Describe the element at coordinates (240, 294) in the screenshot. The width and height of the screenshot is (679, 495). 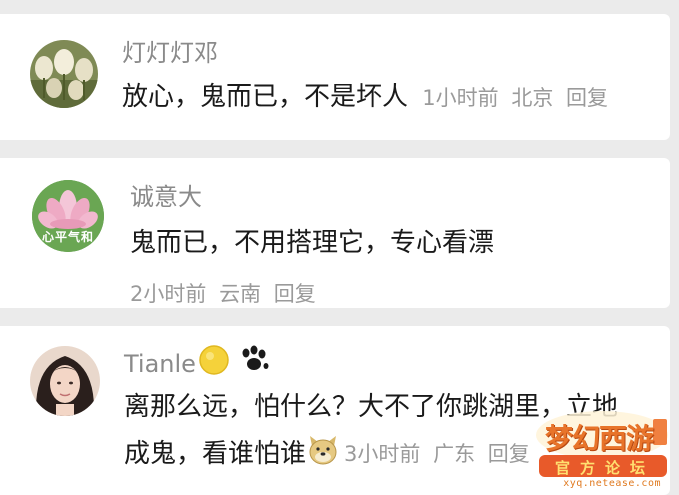
I see `comment-location: 云南` at that location.